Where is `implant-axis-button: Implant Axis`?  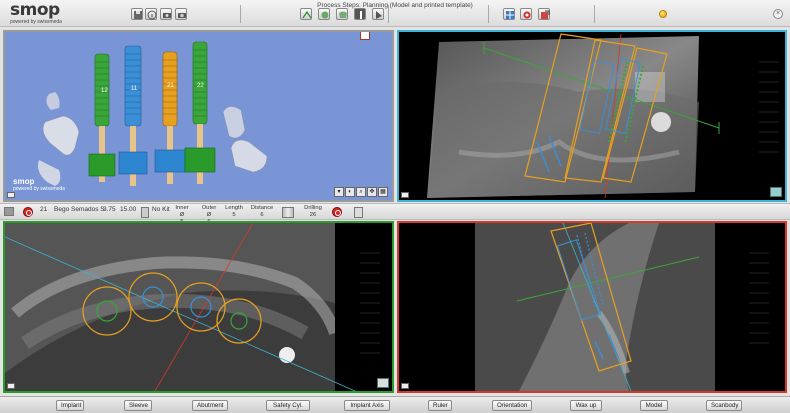 implant-axis-button: Implant Axis is located at coordinates (367, 405).